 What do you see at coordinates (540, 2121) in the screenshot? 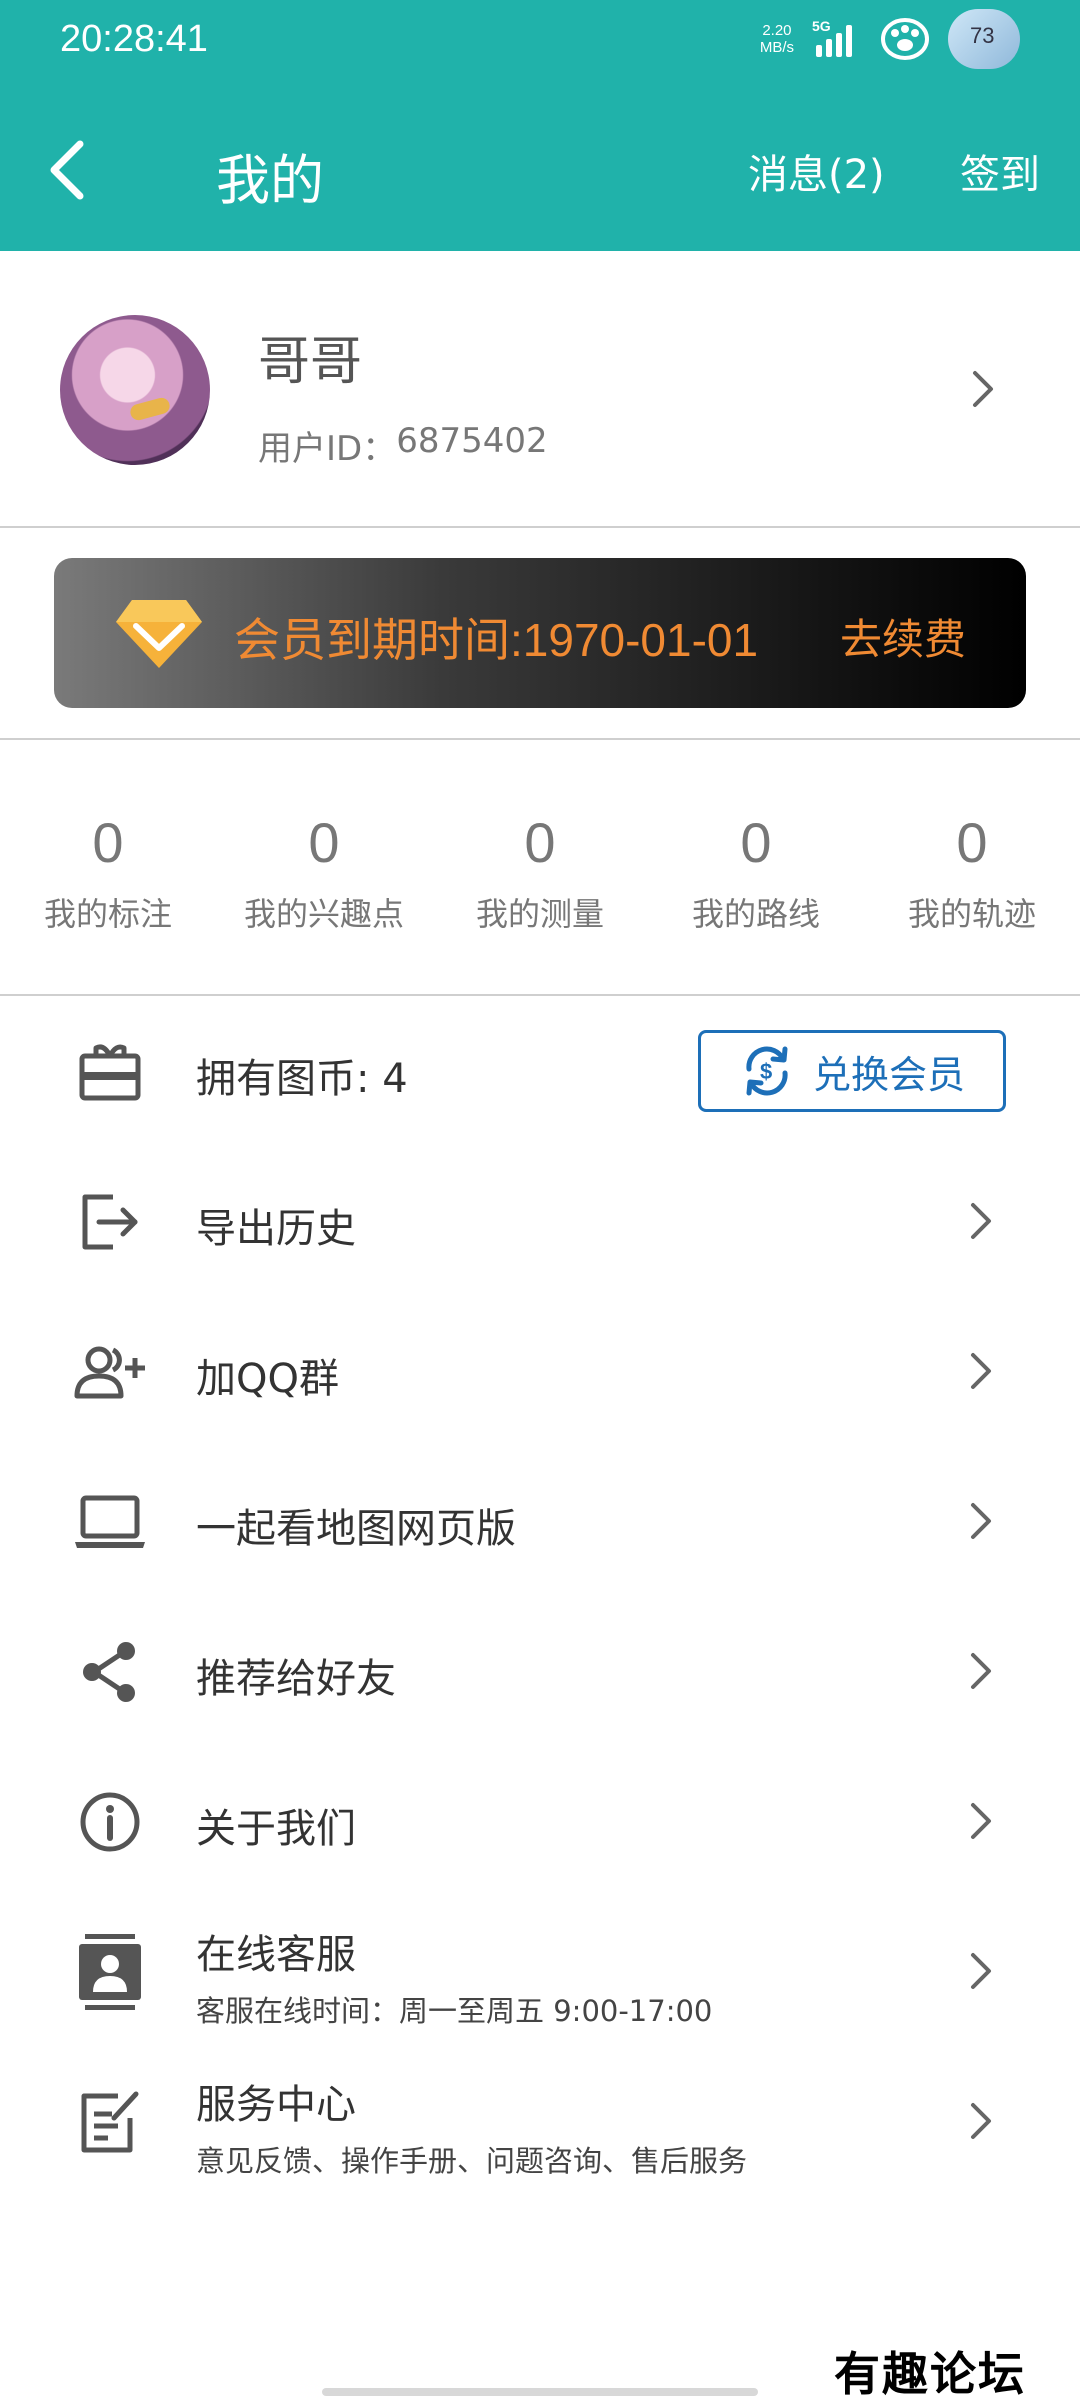
I see `menu-service-center: 服务中心 意见反馈、操作手册、问题咨询、售后服务` at bounding box center [540, 2121].